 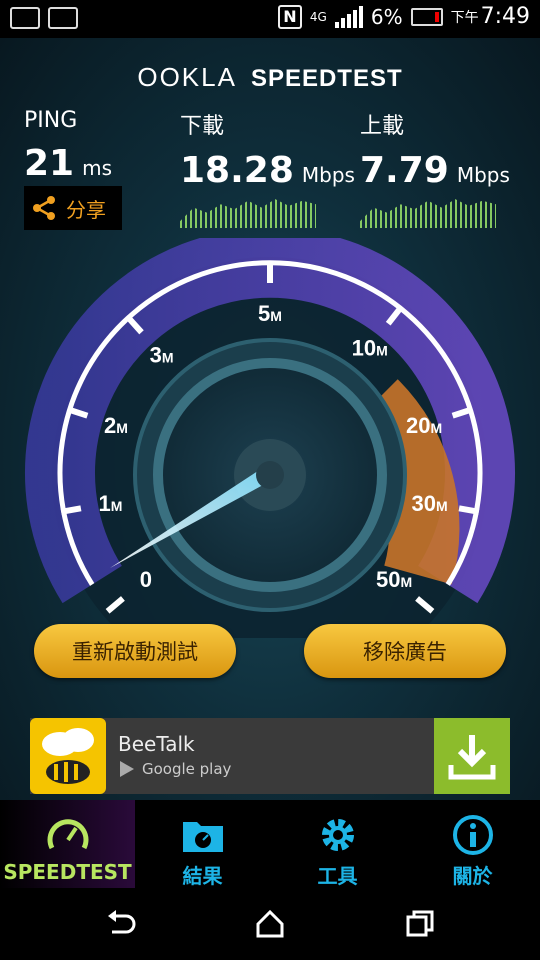 I want to click on tab-results: 結果, so click(x=202, y=844).